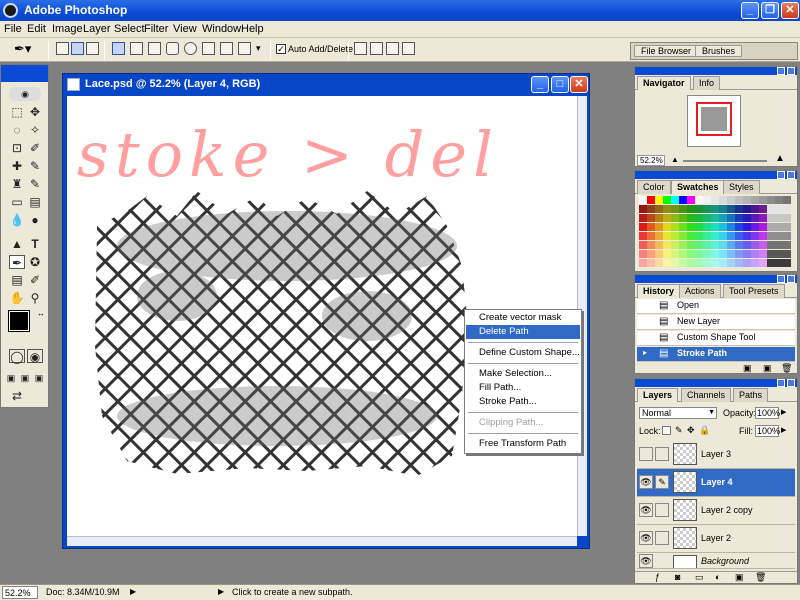 The image size is (800, 600). I want to click on navigator-view-box, so click(714, 119).